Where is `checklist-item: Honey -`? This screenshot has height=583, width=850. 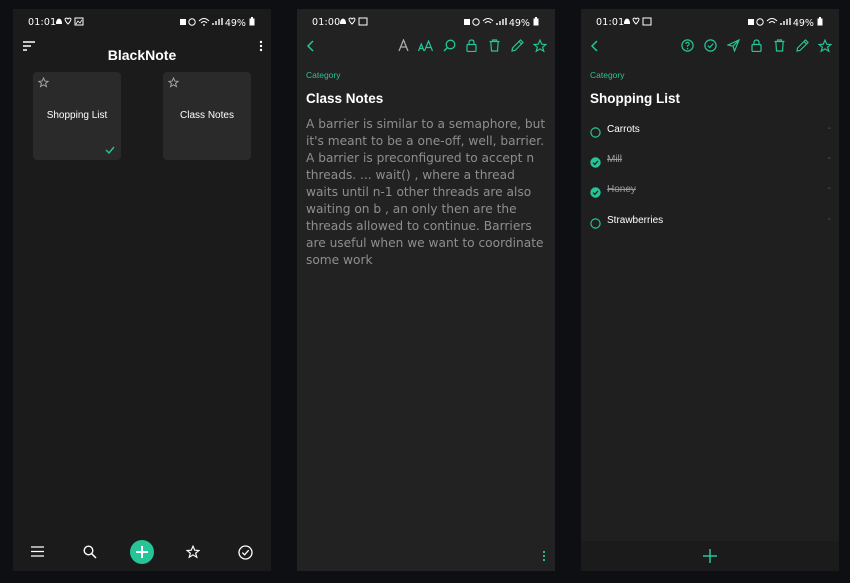
checklist-item: Honey - is located at coordinates (712, 191).